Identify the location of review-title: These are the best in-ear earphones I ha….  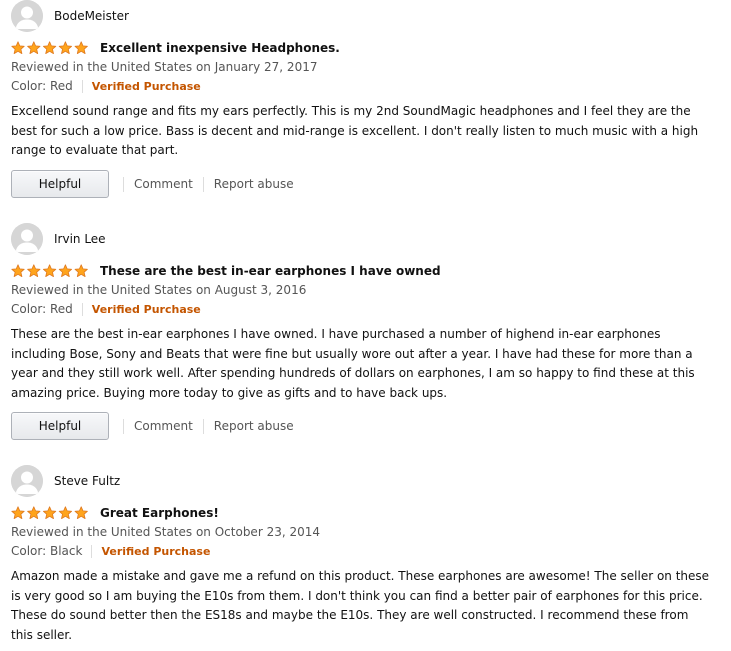
(270, 271).